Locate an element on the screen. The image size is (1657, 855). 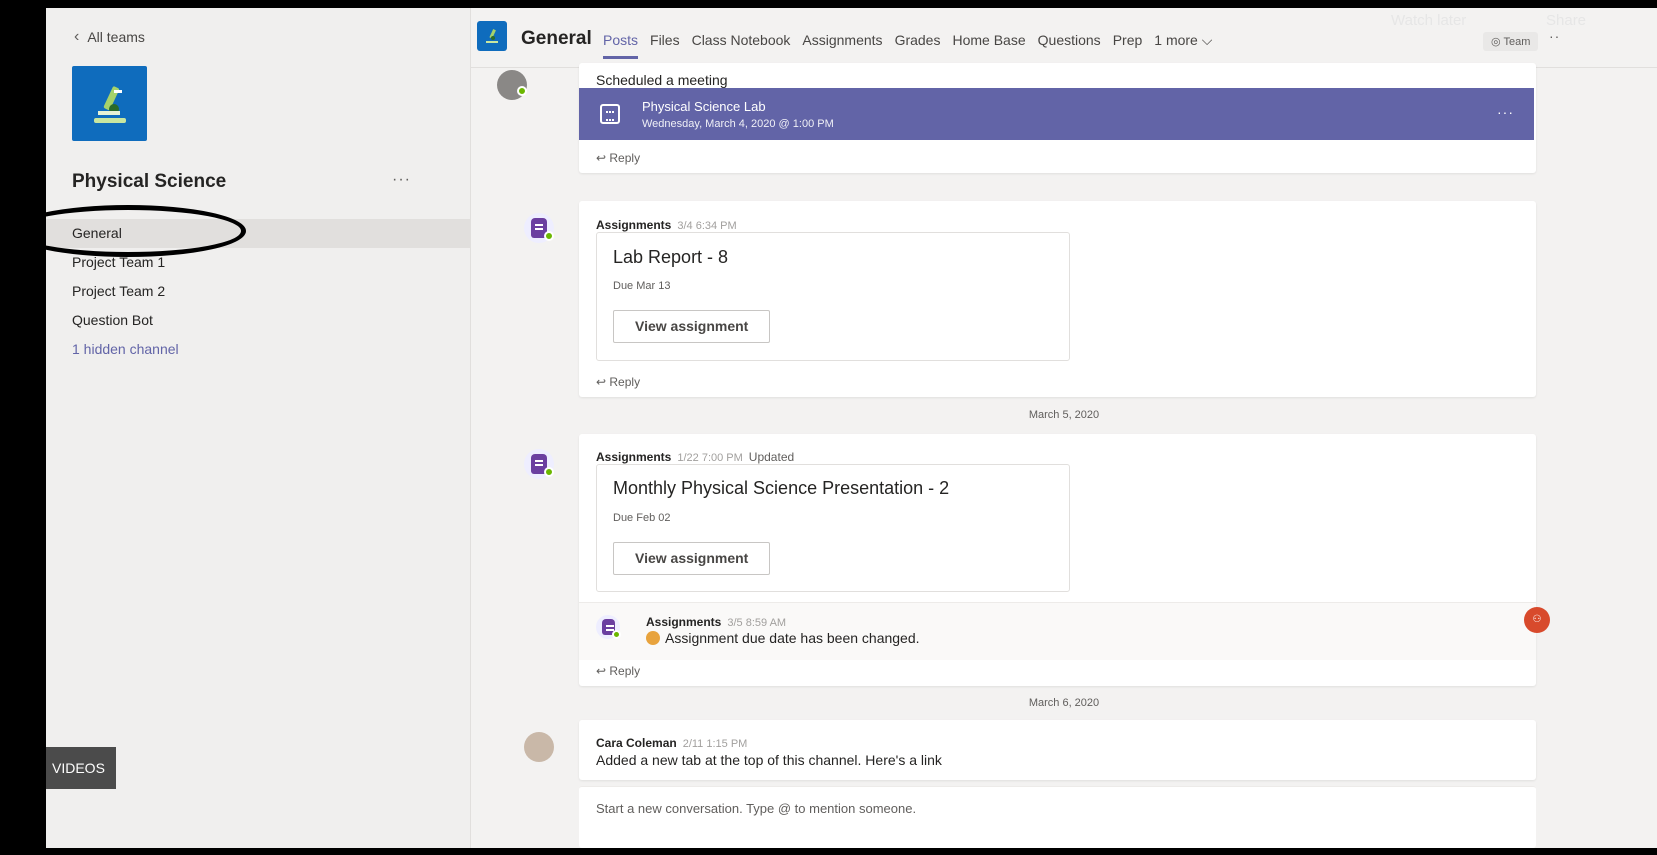
meeting-title: Physical Science Lab is located at coordinates (704, 106).